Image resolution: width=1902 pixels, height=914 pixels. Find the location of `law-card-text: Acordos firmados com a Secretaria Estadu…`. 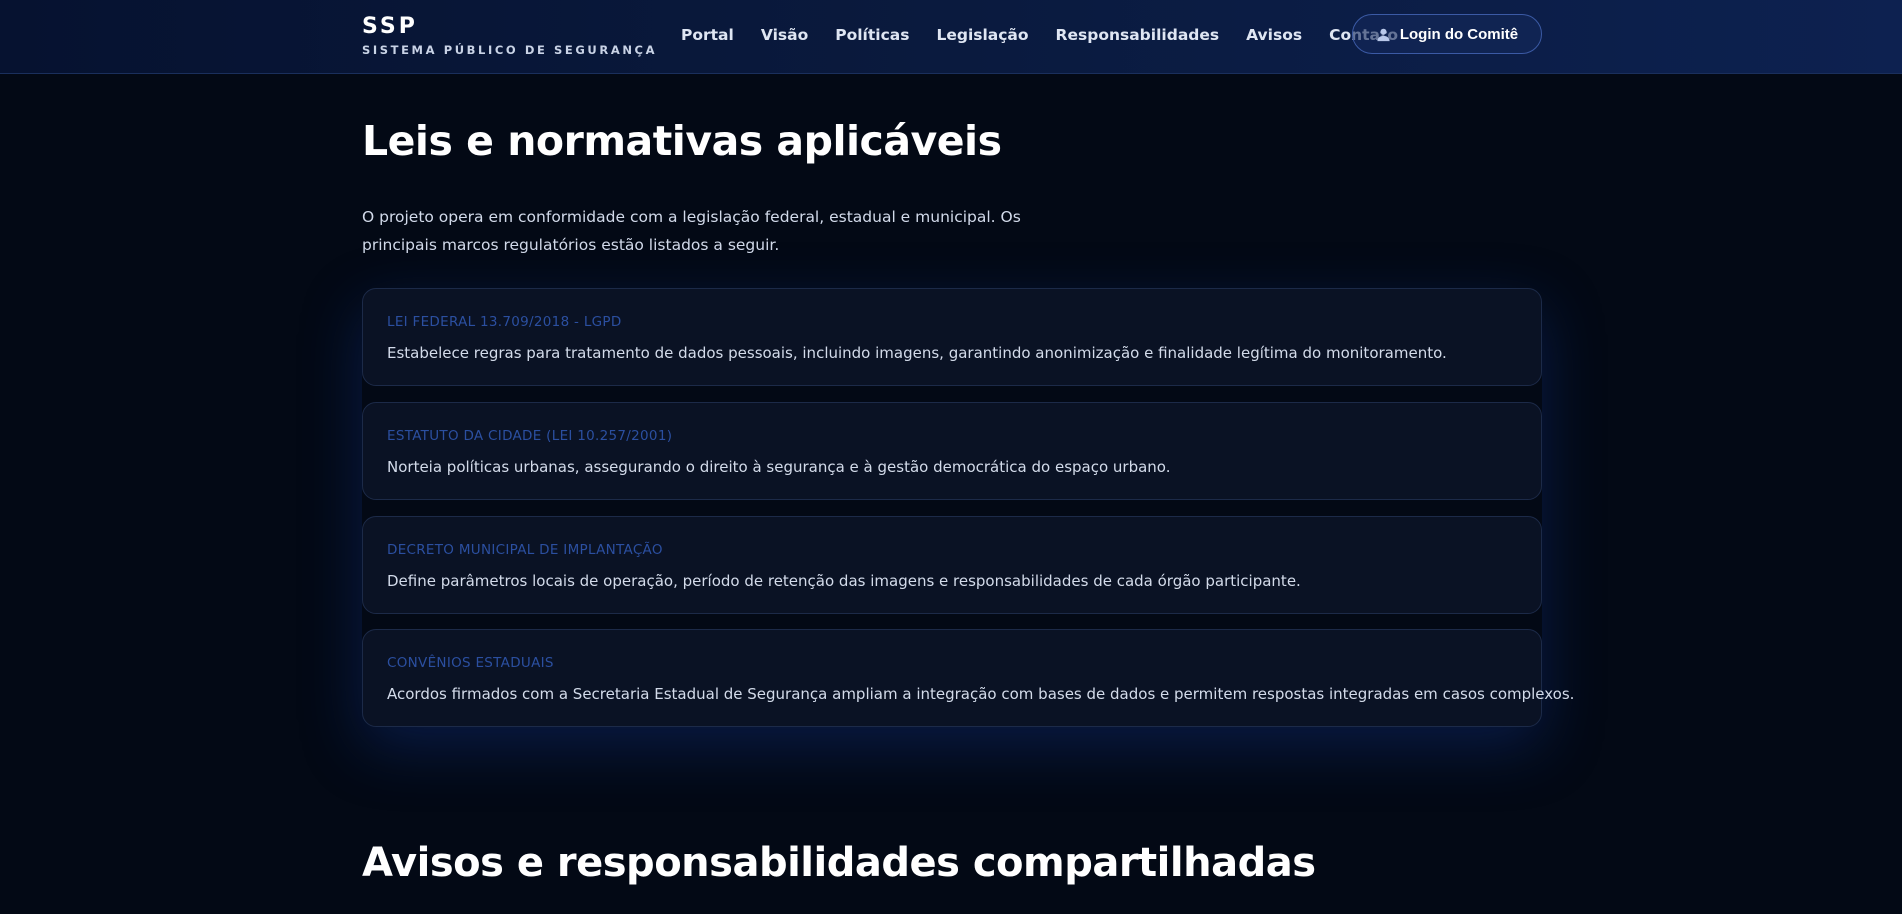

law-card-text: Acordos firmados com a Secretaria Estadu… is located at coordinates (981, 694).